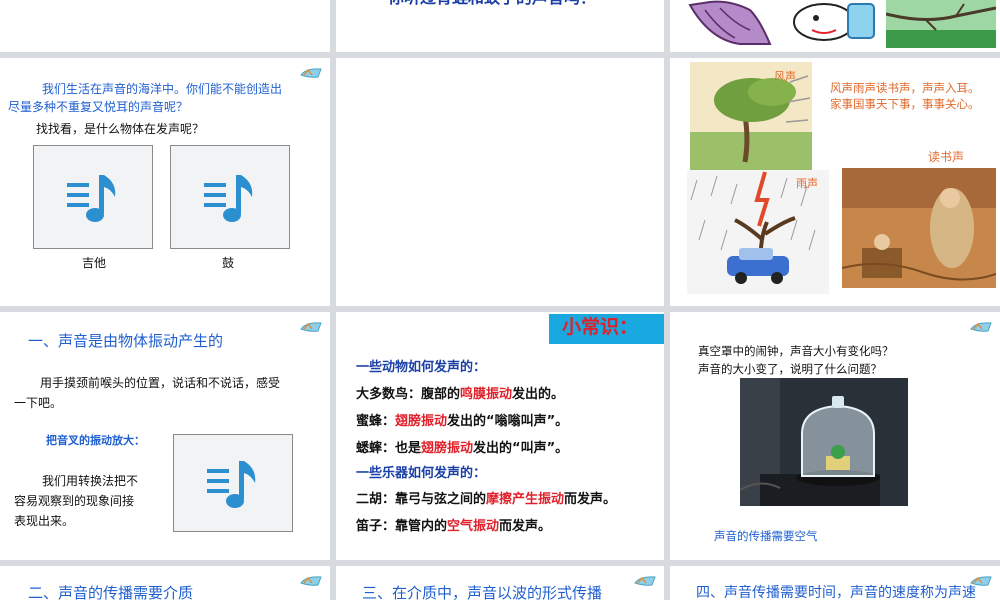  I want to click on tree-branch-image, so click(941, 24).